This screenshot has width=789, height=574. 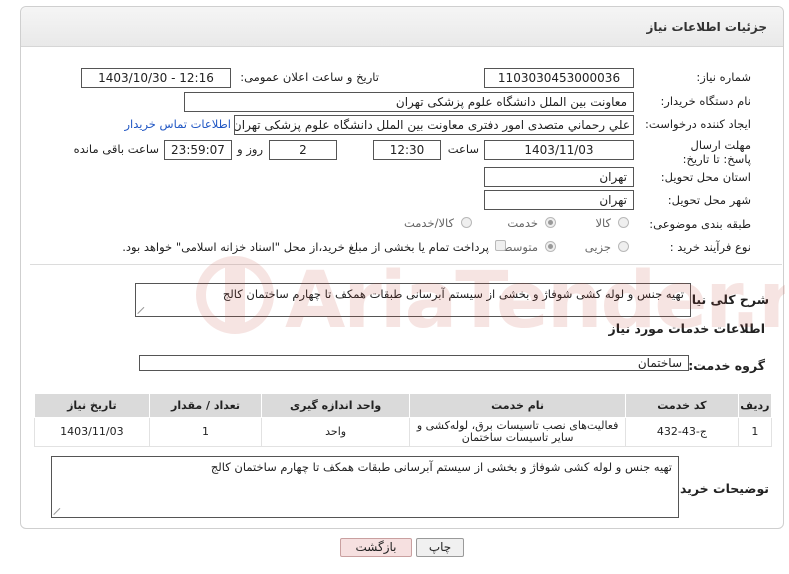 What do you see at coordinates (92, 432) in the screenshot?
I see `cell-date: 1403/11/03` at bounding box center [92, 432].